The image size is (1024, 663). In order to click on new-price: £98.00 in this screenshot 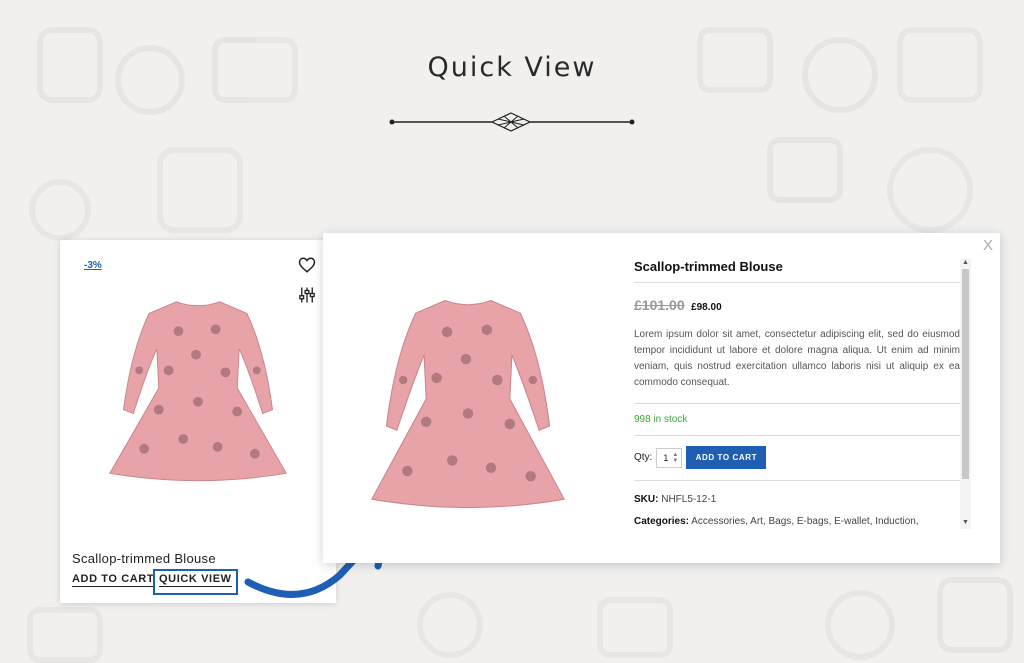, I will do `click(706, 307)`.